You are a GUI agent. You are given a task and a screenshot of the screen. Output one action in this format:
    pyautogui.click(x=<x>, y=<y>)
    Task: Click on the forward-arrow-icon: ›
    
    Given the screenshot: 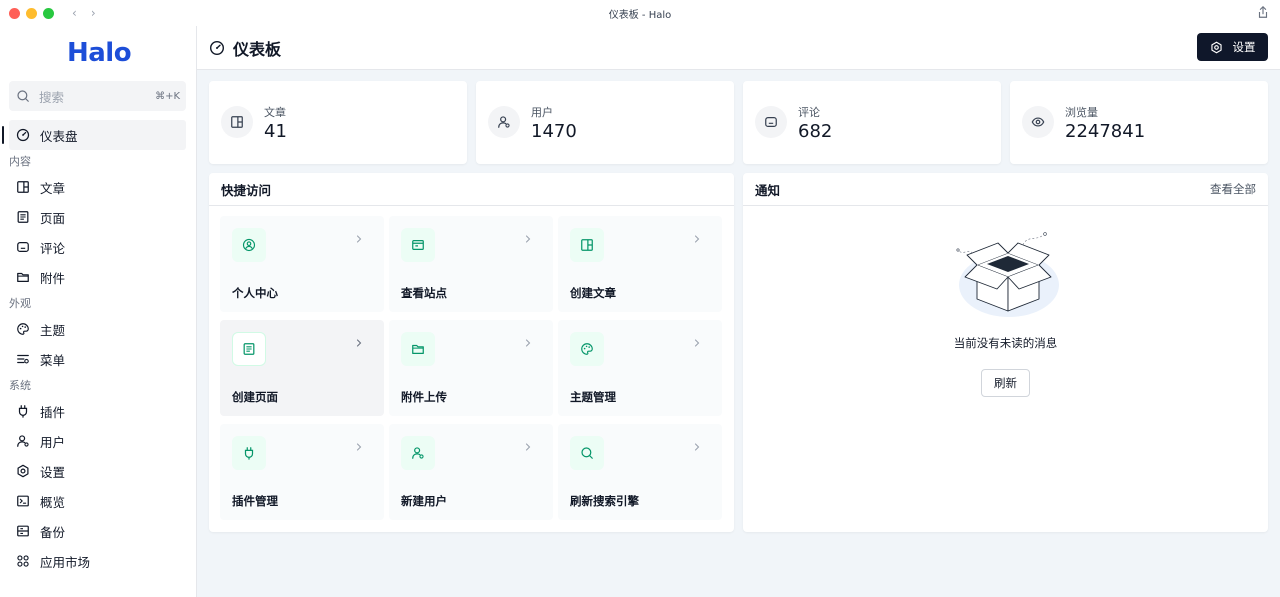 What is the action you would take?
    pyautogui.click(x=93, y=13)
    